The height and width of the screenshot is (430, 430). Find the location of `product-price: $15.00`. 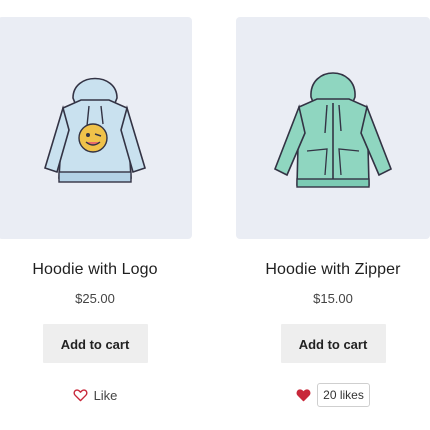

product-price: $15.00 is located at coordinates (333, 298).